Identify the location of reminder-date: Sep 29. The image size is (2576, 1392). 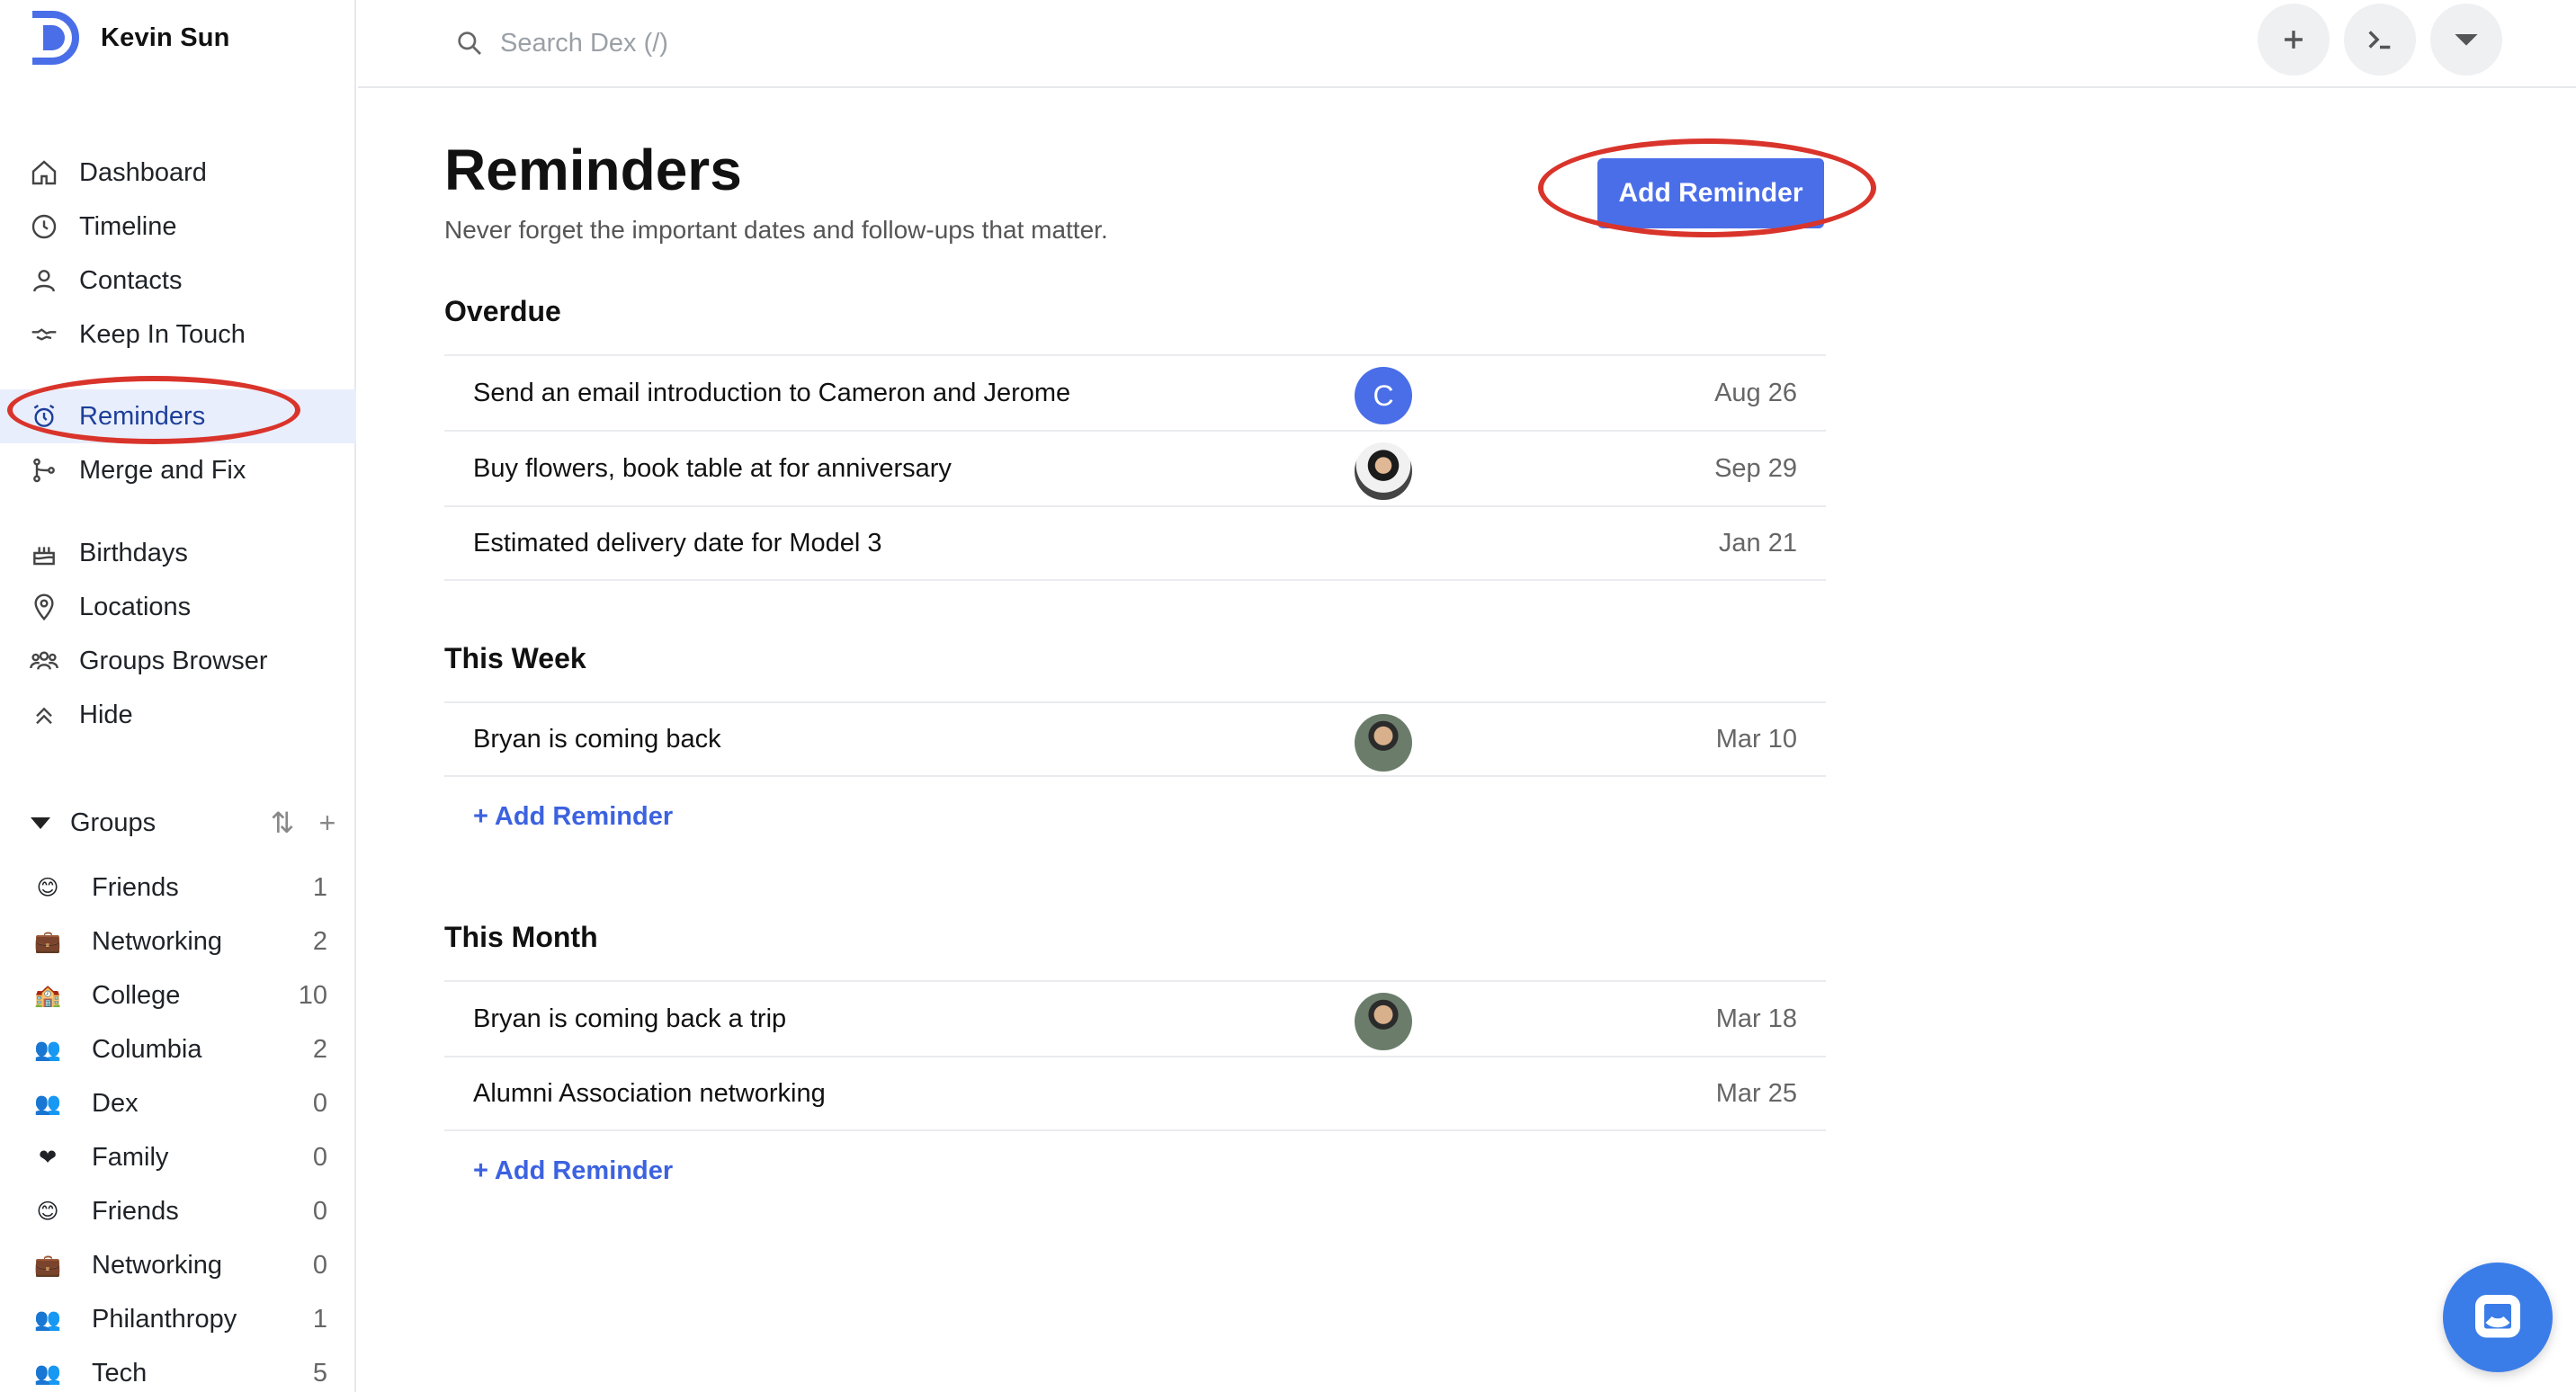
(1755, 468).